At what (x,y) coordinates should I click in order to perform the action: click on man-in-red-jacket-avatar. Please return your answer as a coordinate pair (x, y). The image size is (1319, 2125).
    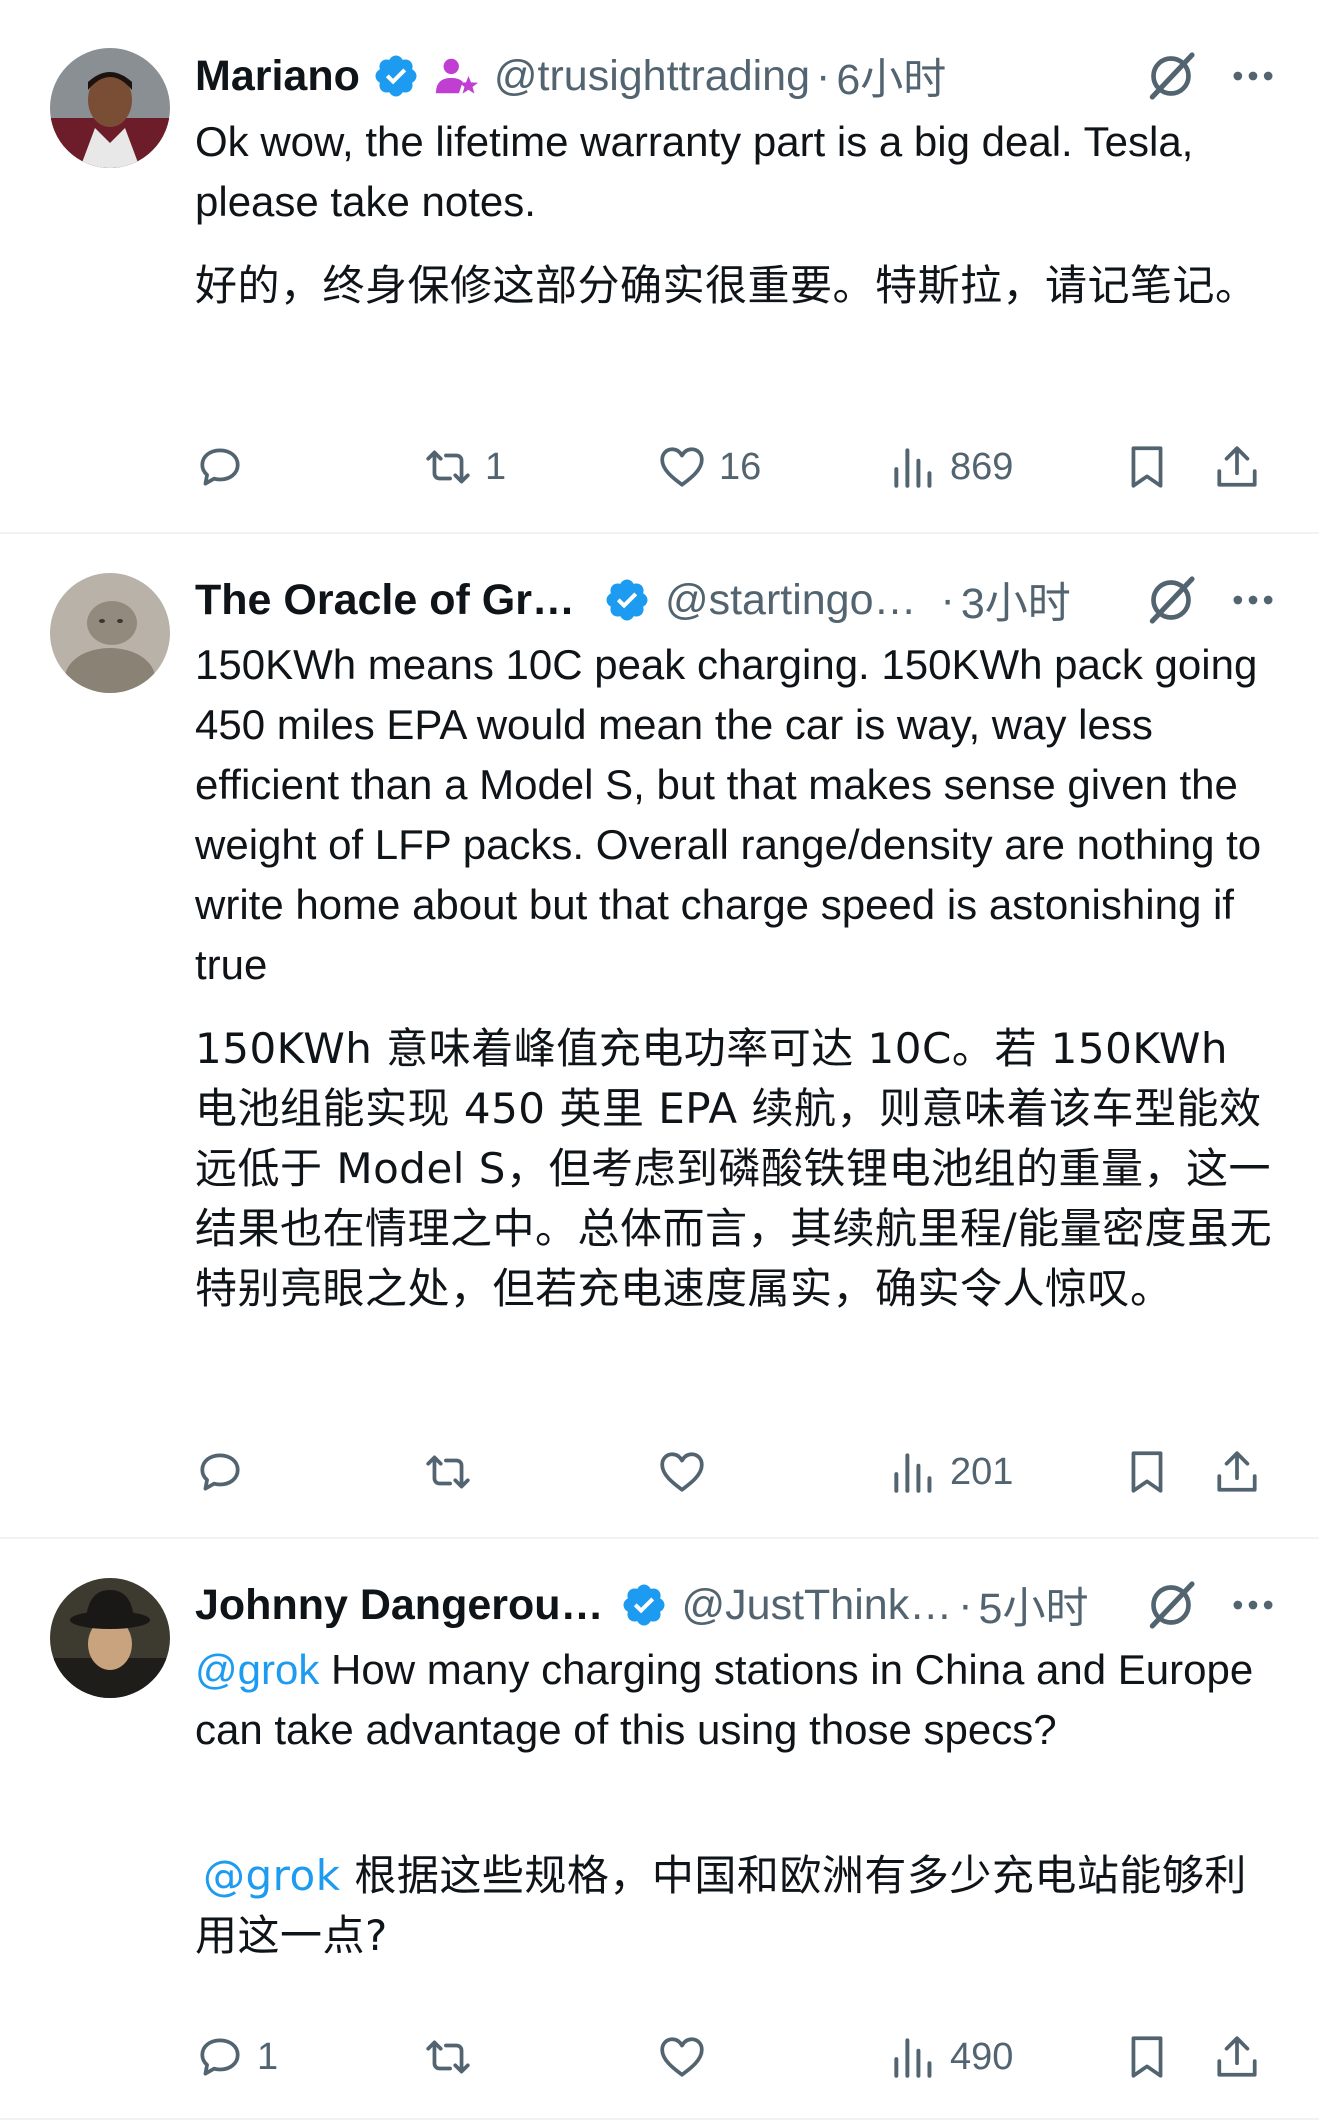
    Looking at the image, I should click on (110, 108).